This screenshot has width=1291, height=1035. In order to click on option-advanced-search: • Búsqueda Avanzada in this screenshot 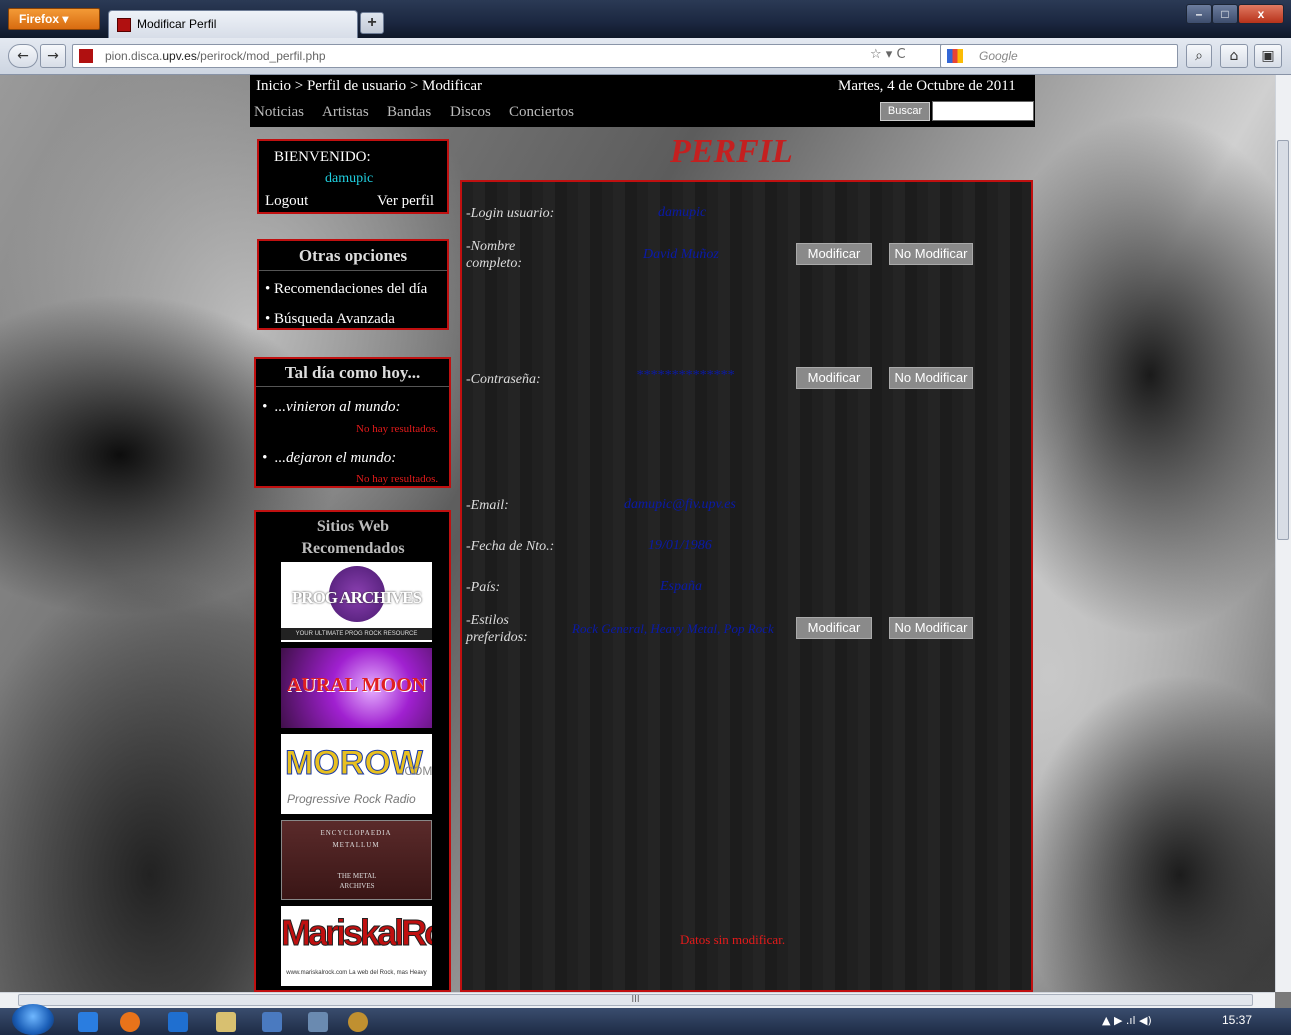, I will do `click(330, 319)`.